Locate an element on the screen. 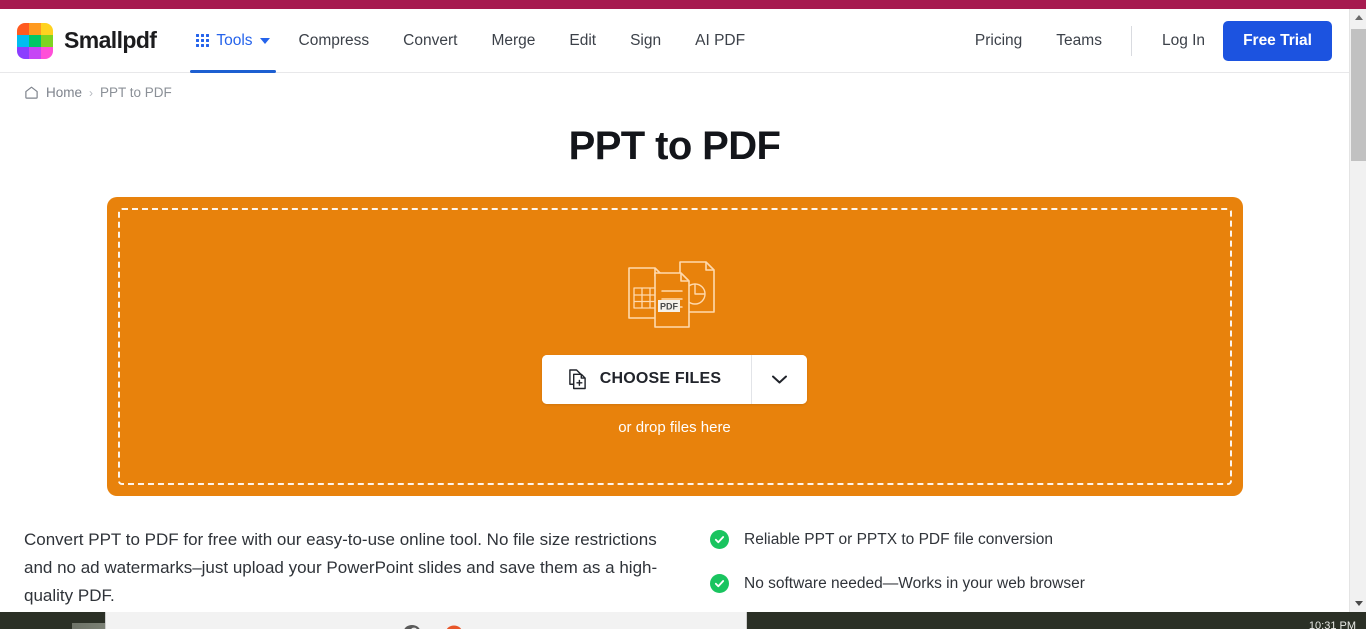 This screenshot has height=629, width=1366. scroll-down-arrow-icon is located at coordinates (1358, 603).